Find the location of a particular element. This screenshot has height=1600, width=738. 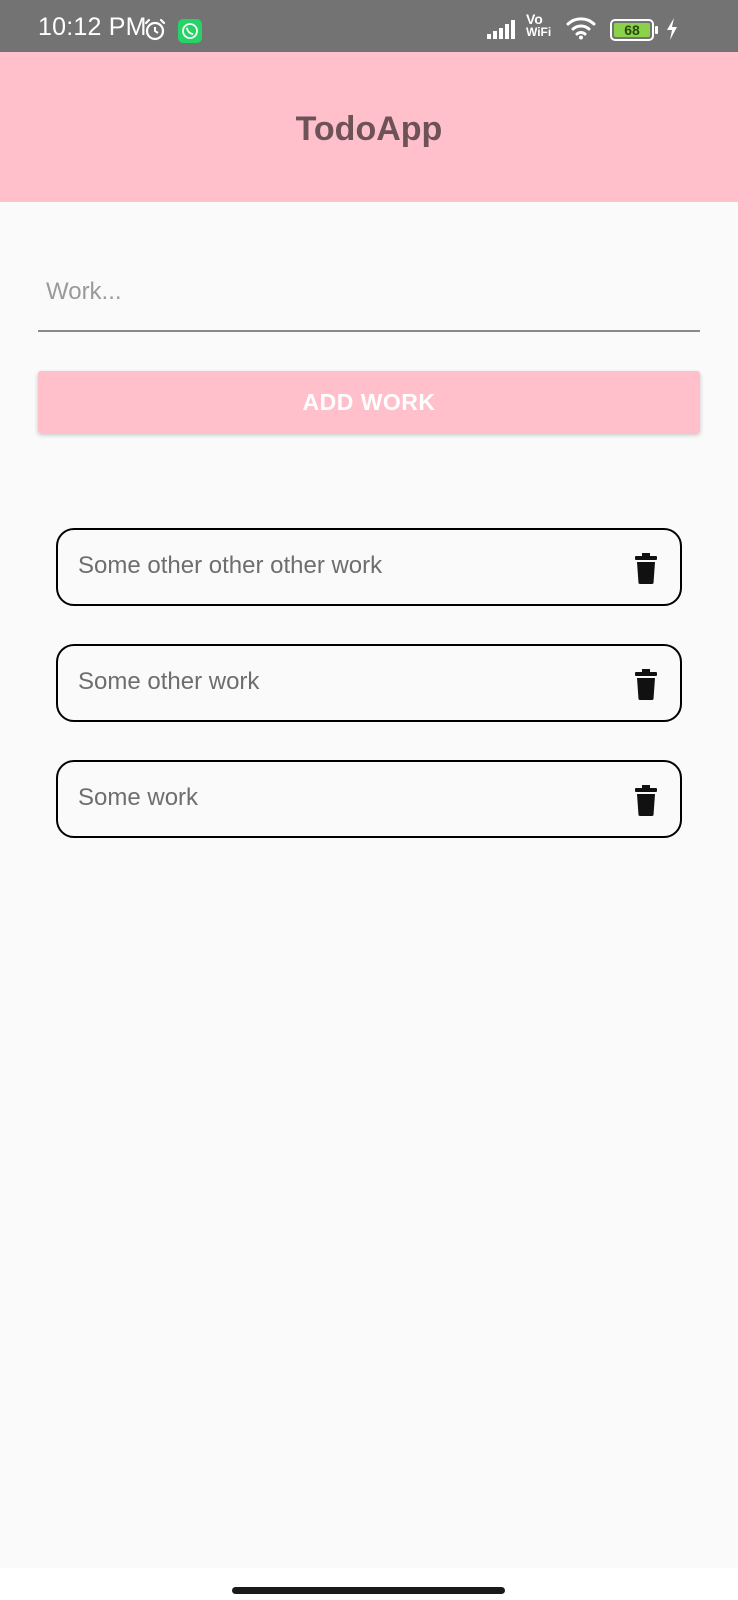

todo-item: Some other work is located at coordinates (369, 683).